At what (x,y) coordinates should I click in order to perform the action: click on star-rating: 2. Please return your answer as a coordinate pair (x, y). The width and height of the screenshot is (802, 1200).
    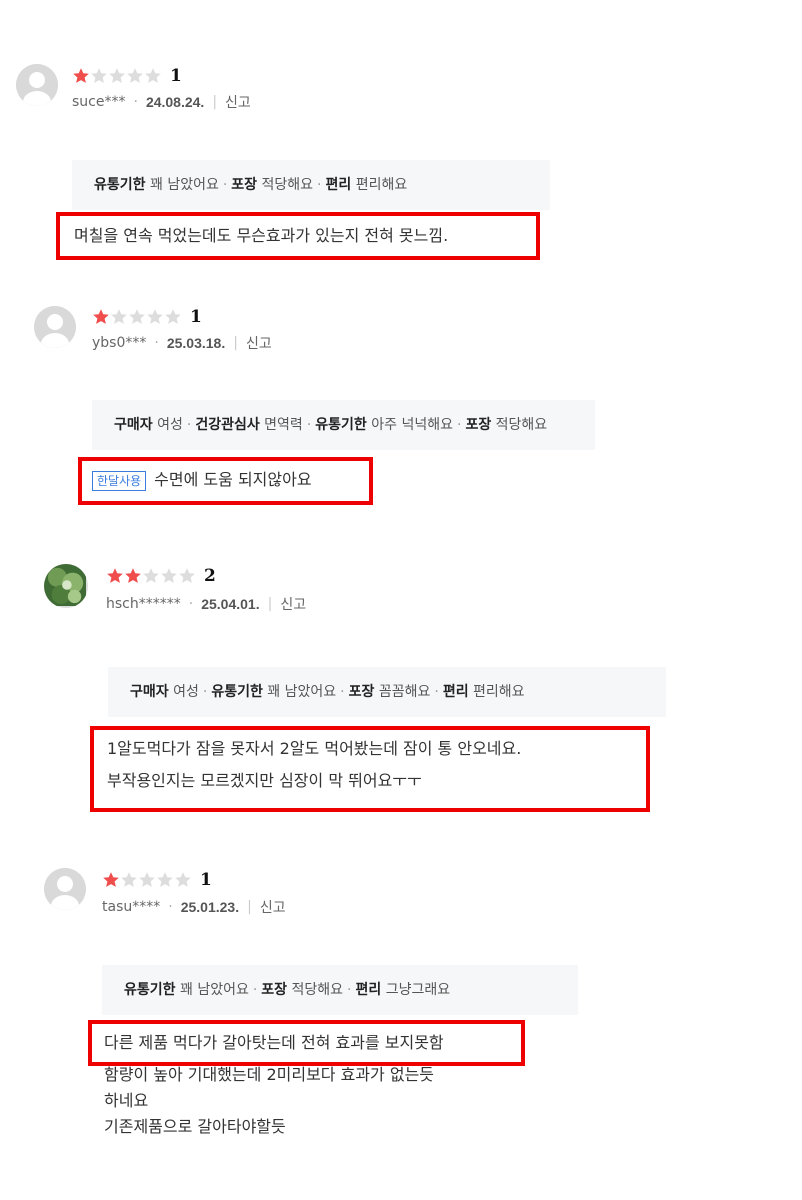
    Looking at the image, I should click on (161, 576).